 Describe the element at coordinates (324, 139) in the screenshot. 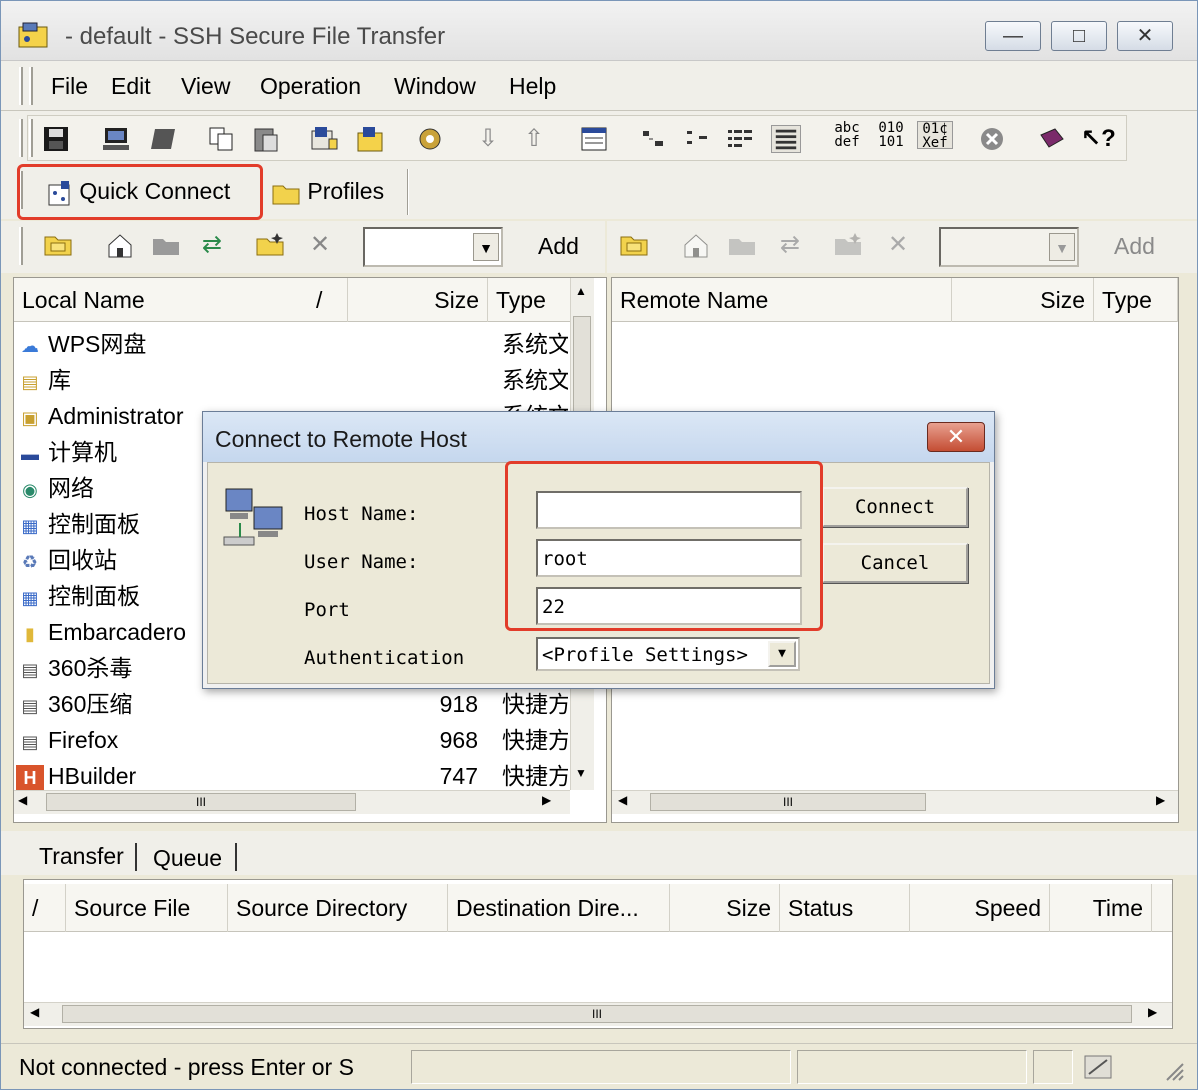

I see `connect-icon` at that location.